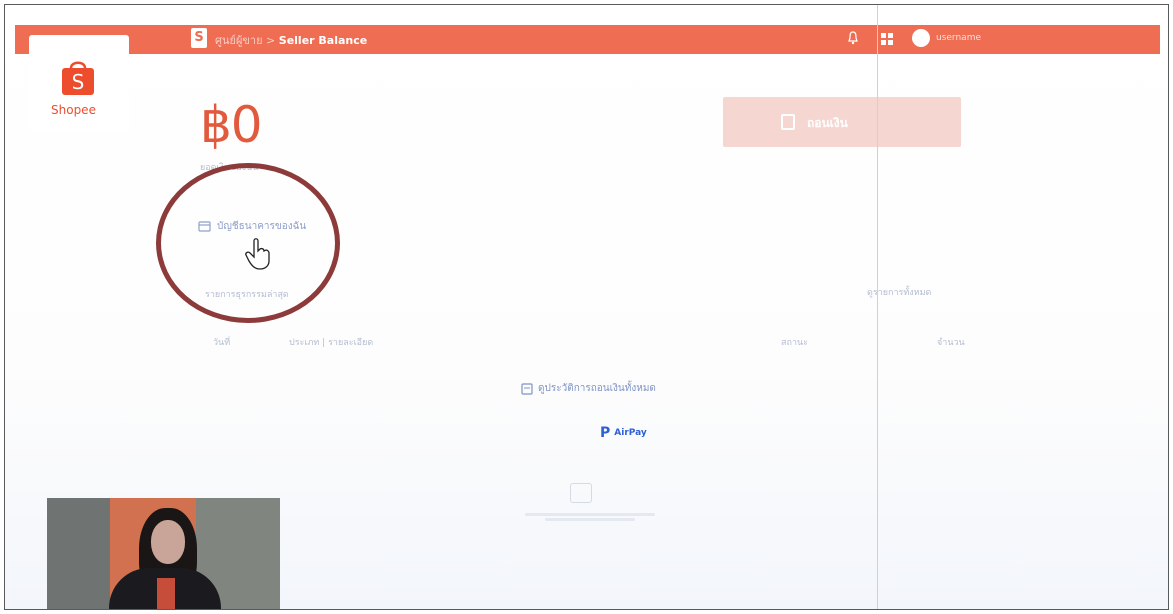  I want to click on avatar, so click(921, 38).